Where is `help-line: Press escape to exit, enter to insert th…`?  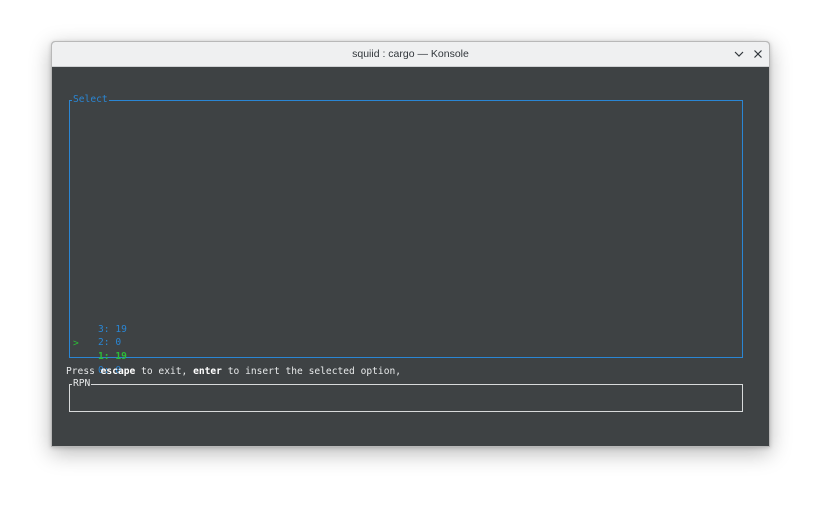
help-line: Press escape to exit, enter to insert th… is located at coordinates (233, 371).